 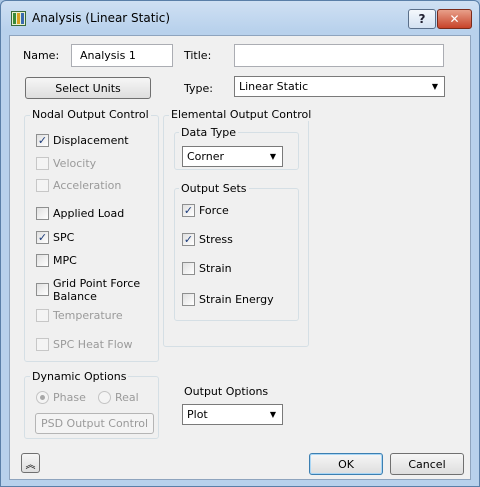 What do you see at coordinates (87, 185) in the screenshot?
I see `checkbox-label: Acceleration` at bounding box center [87, 185].